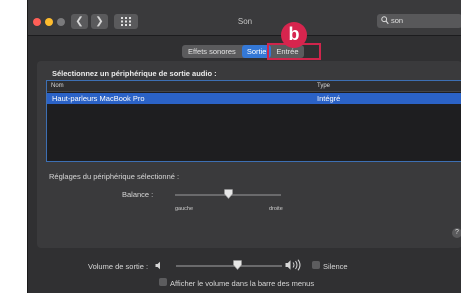  I want to click on speaker-low-icon, so click(157, 265).